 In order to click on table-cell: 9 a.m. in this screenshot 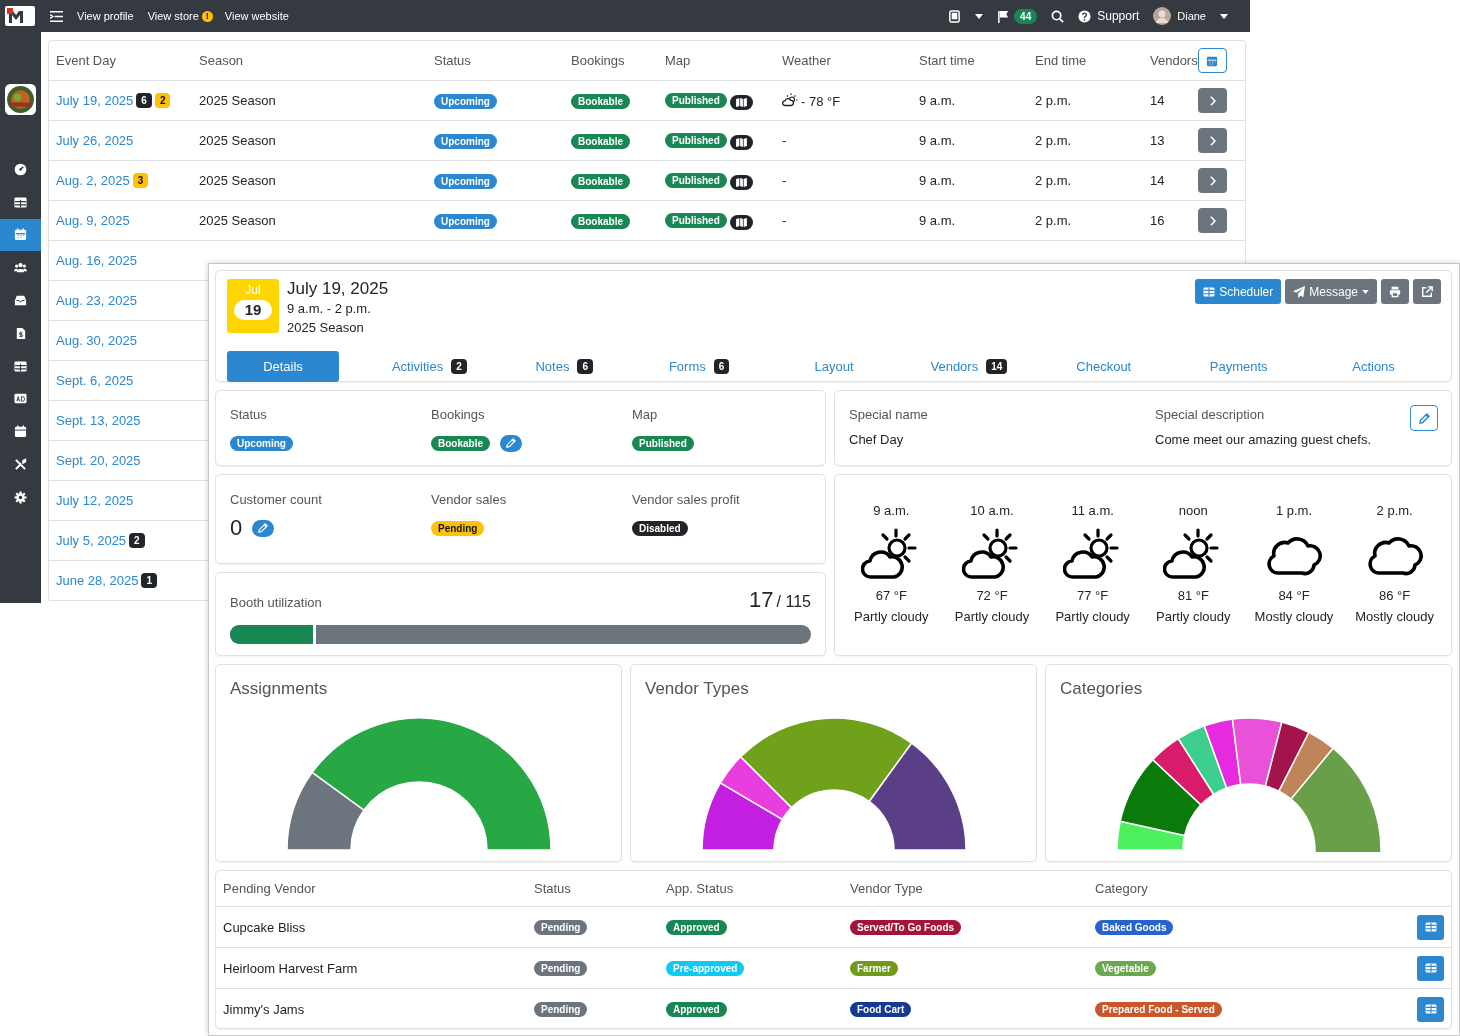, I will do `click(937, 180)`.